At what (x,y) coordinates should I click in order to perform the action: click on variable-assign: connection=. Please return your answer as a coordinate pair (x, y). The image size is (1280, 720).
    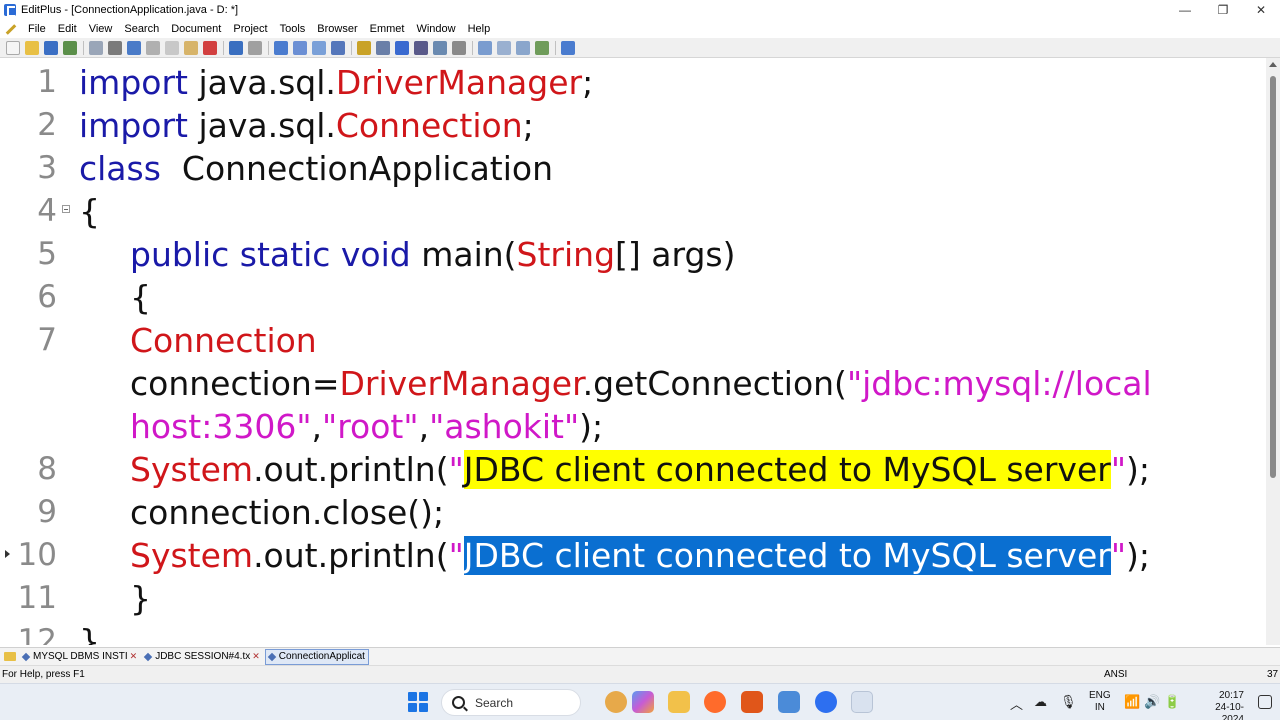
    Looking at the image, I should click on (235, 383).